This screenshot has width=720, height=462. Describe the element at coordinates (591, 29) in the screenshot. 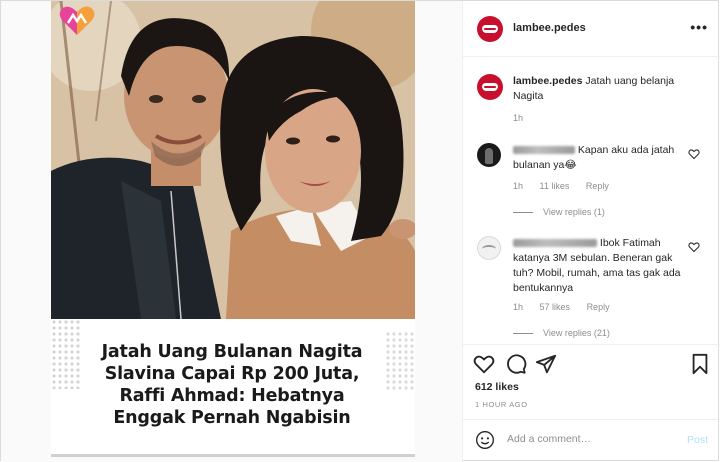

I see `post-header: lambee.pedes •••` at that location.